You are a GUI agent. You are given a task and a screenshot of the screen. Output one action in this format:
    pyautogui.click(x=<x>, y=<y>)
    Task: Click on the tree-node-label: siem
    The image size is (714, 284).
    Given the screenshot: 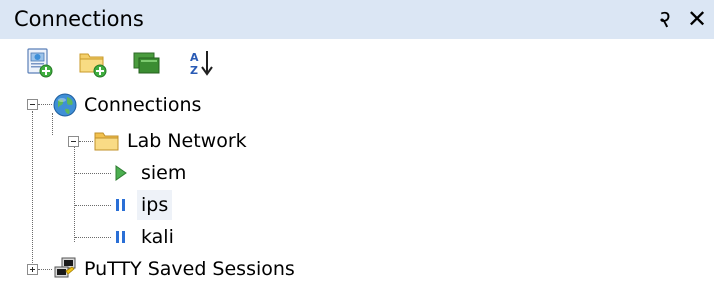 What is the action you would take?
    pyautogui.click(x=164, y=173)
    